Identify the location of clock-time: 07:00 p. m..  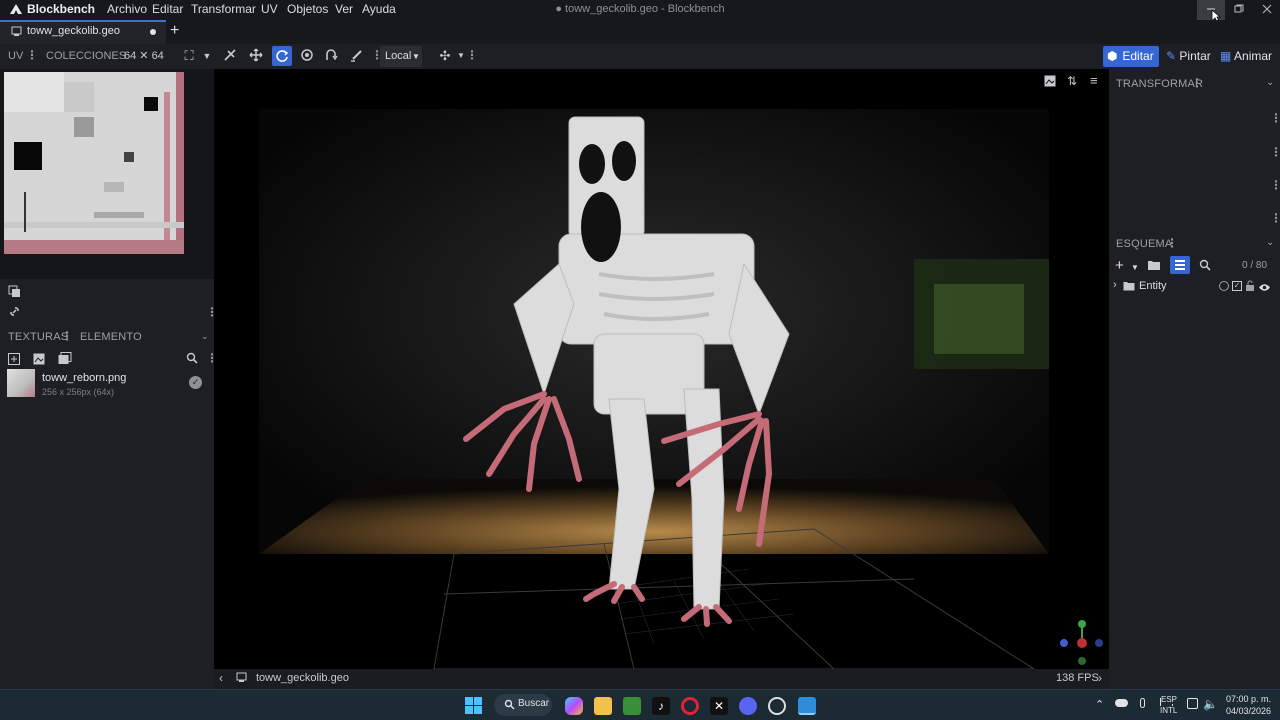
(1248, 699).